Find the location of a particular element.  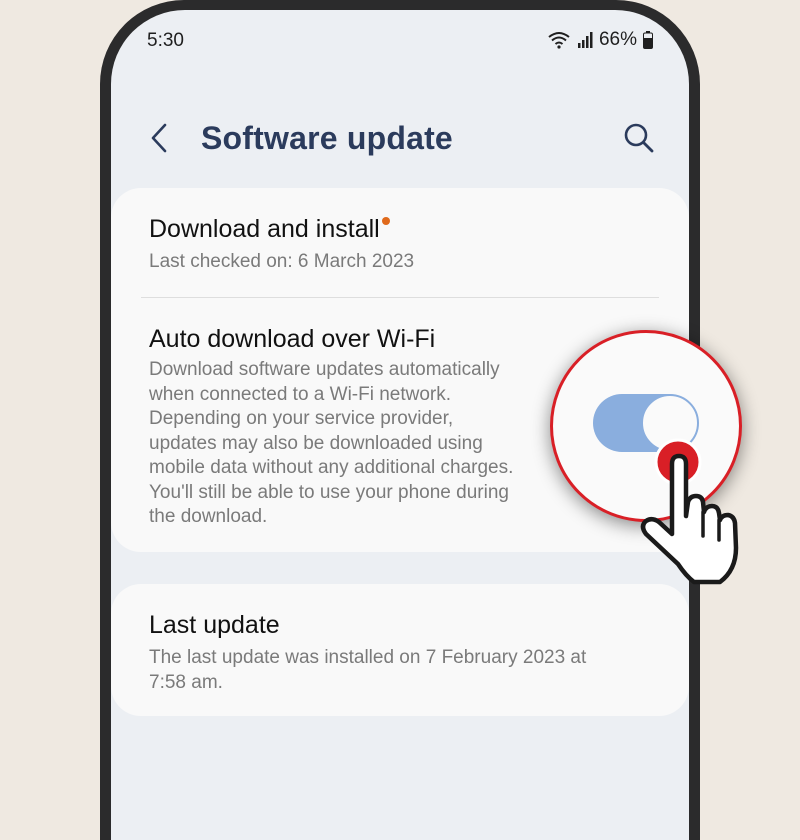

desc-line: the download. is located at coordinates (208, 516).